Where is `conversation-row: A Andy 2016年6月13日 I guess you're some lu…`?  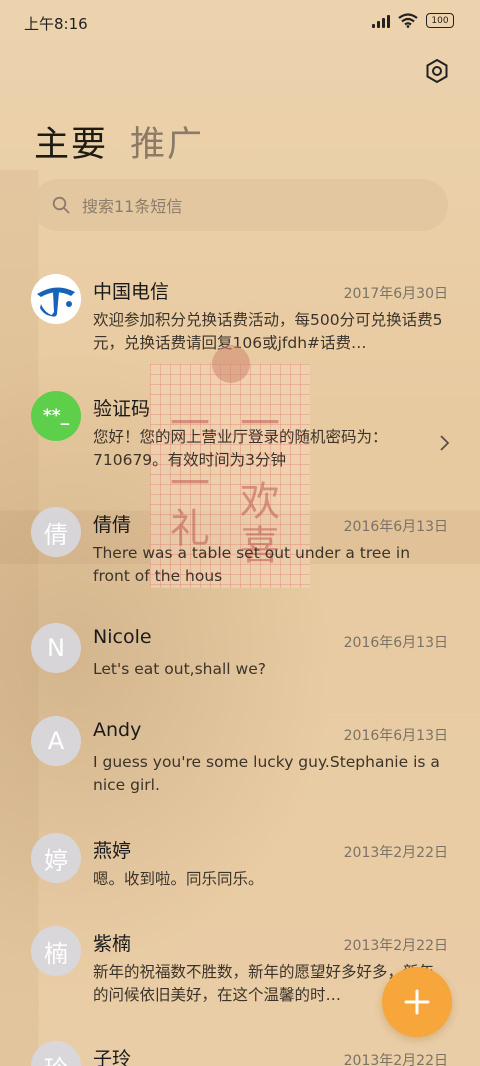
conversation-row: A Andy 2016年6月13日 I guess you're some lu… is located at coordinates (240, 756).